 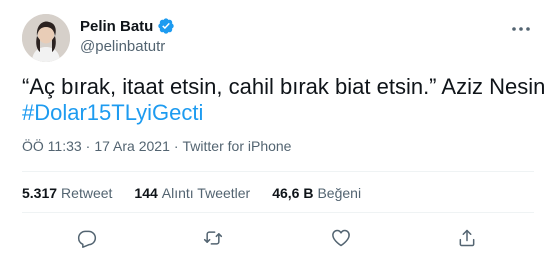 I want to click on retweet-count-link: 5.317 Retweet, so click(x=67, y=193).